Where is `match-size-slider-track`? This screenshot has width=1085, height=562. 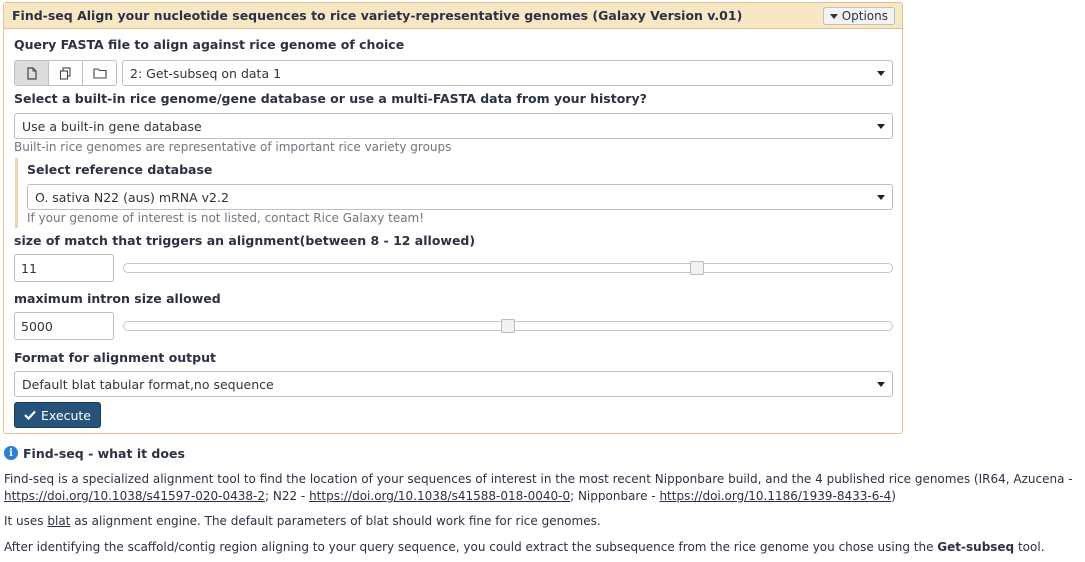 match-size-slider-track is located at coordinates (508, 268).